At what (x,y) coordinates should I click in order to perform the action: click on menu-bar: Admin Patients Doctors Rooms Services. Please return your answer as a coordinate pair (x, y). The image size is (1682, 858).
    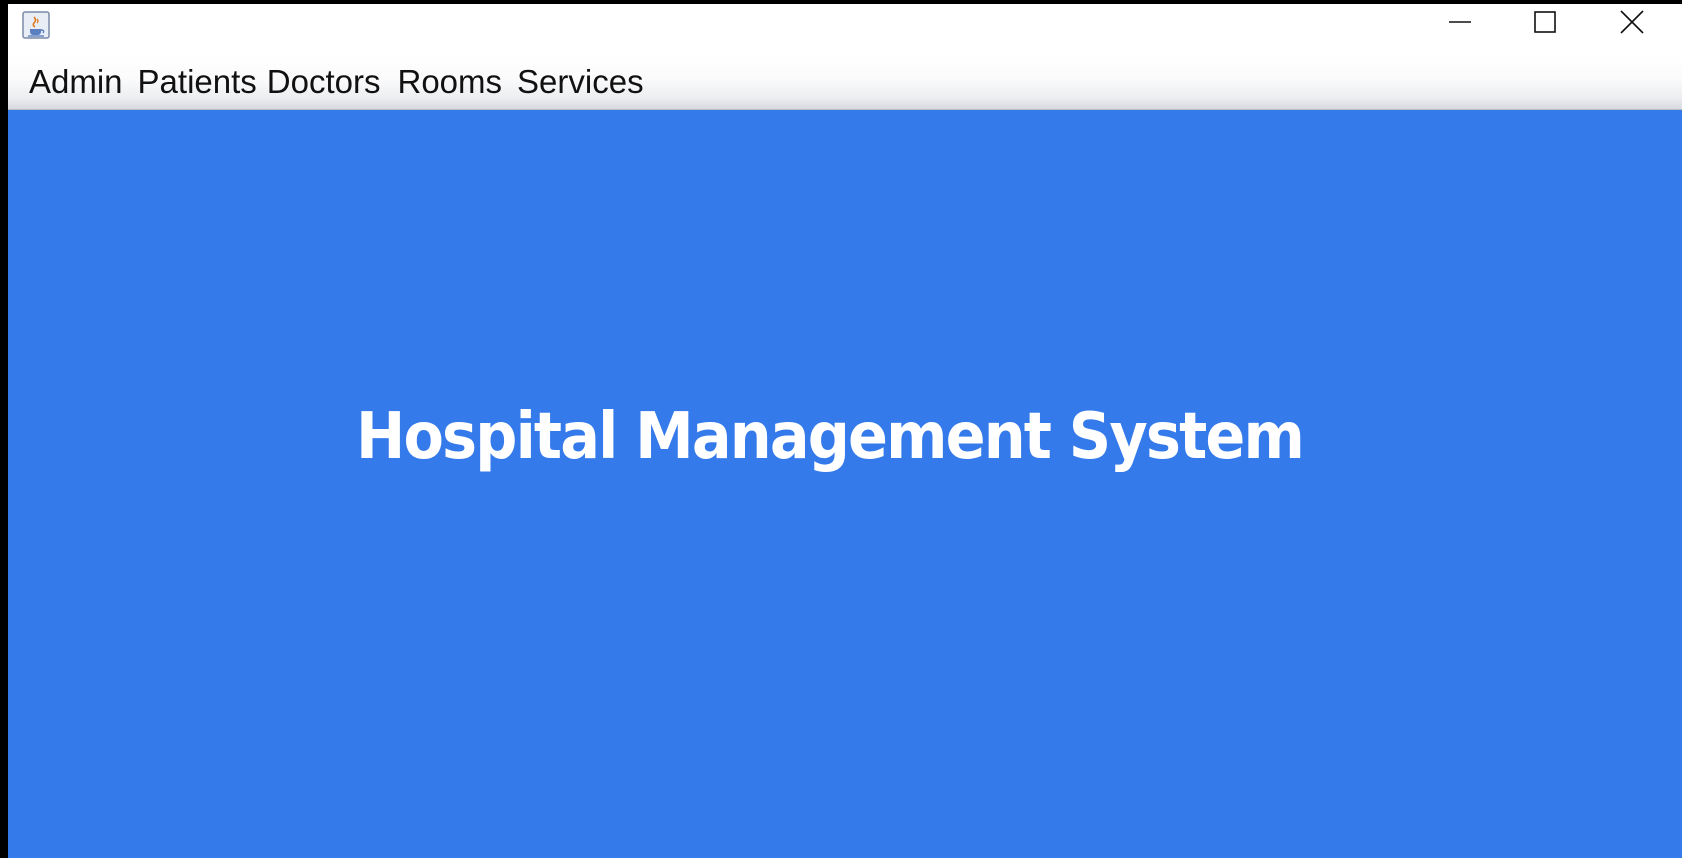
    Looking at the image, I should click on (845, 82).